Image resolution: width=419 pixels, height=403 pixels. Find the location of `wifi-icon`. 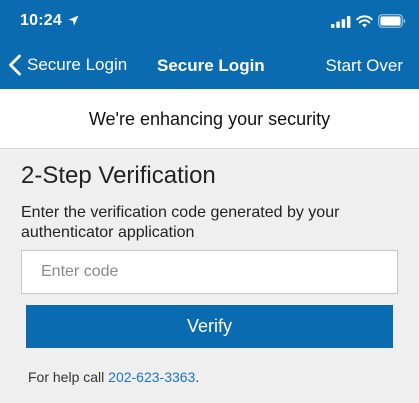

wifi-icon is located at coordinates (364, 21).